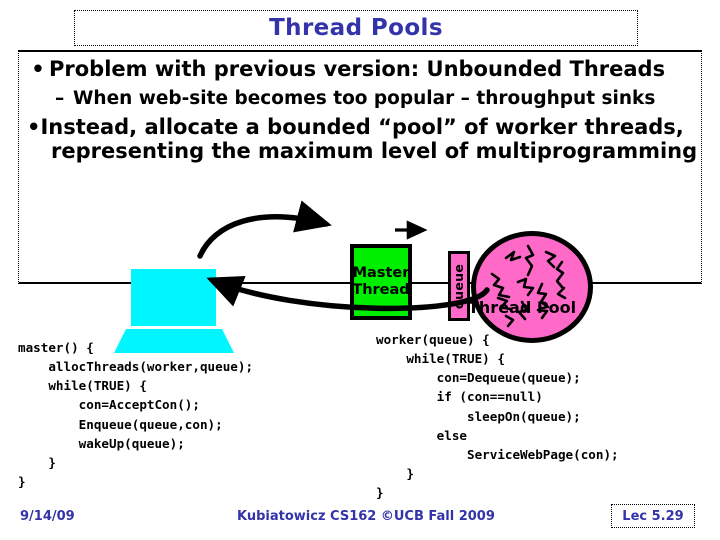 The image size is (720, 540). I want to click on thread-pool-label: Thread Pool, so click(522, 307).